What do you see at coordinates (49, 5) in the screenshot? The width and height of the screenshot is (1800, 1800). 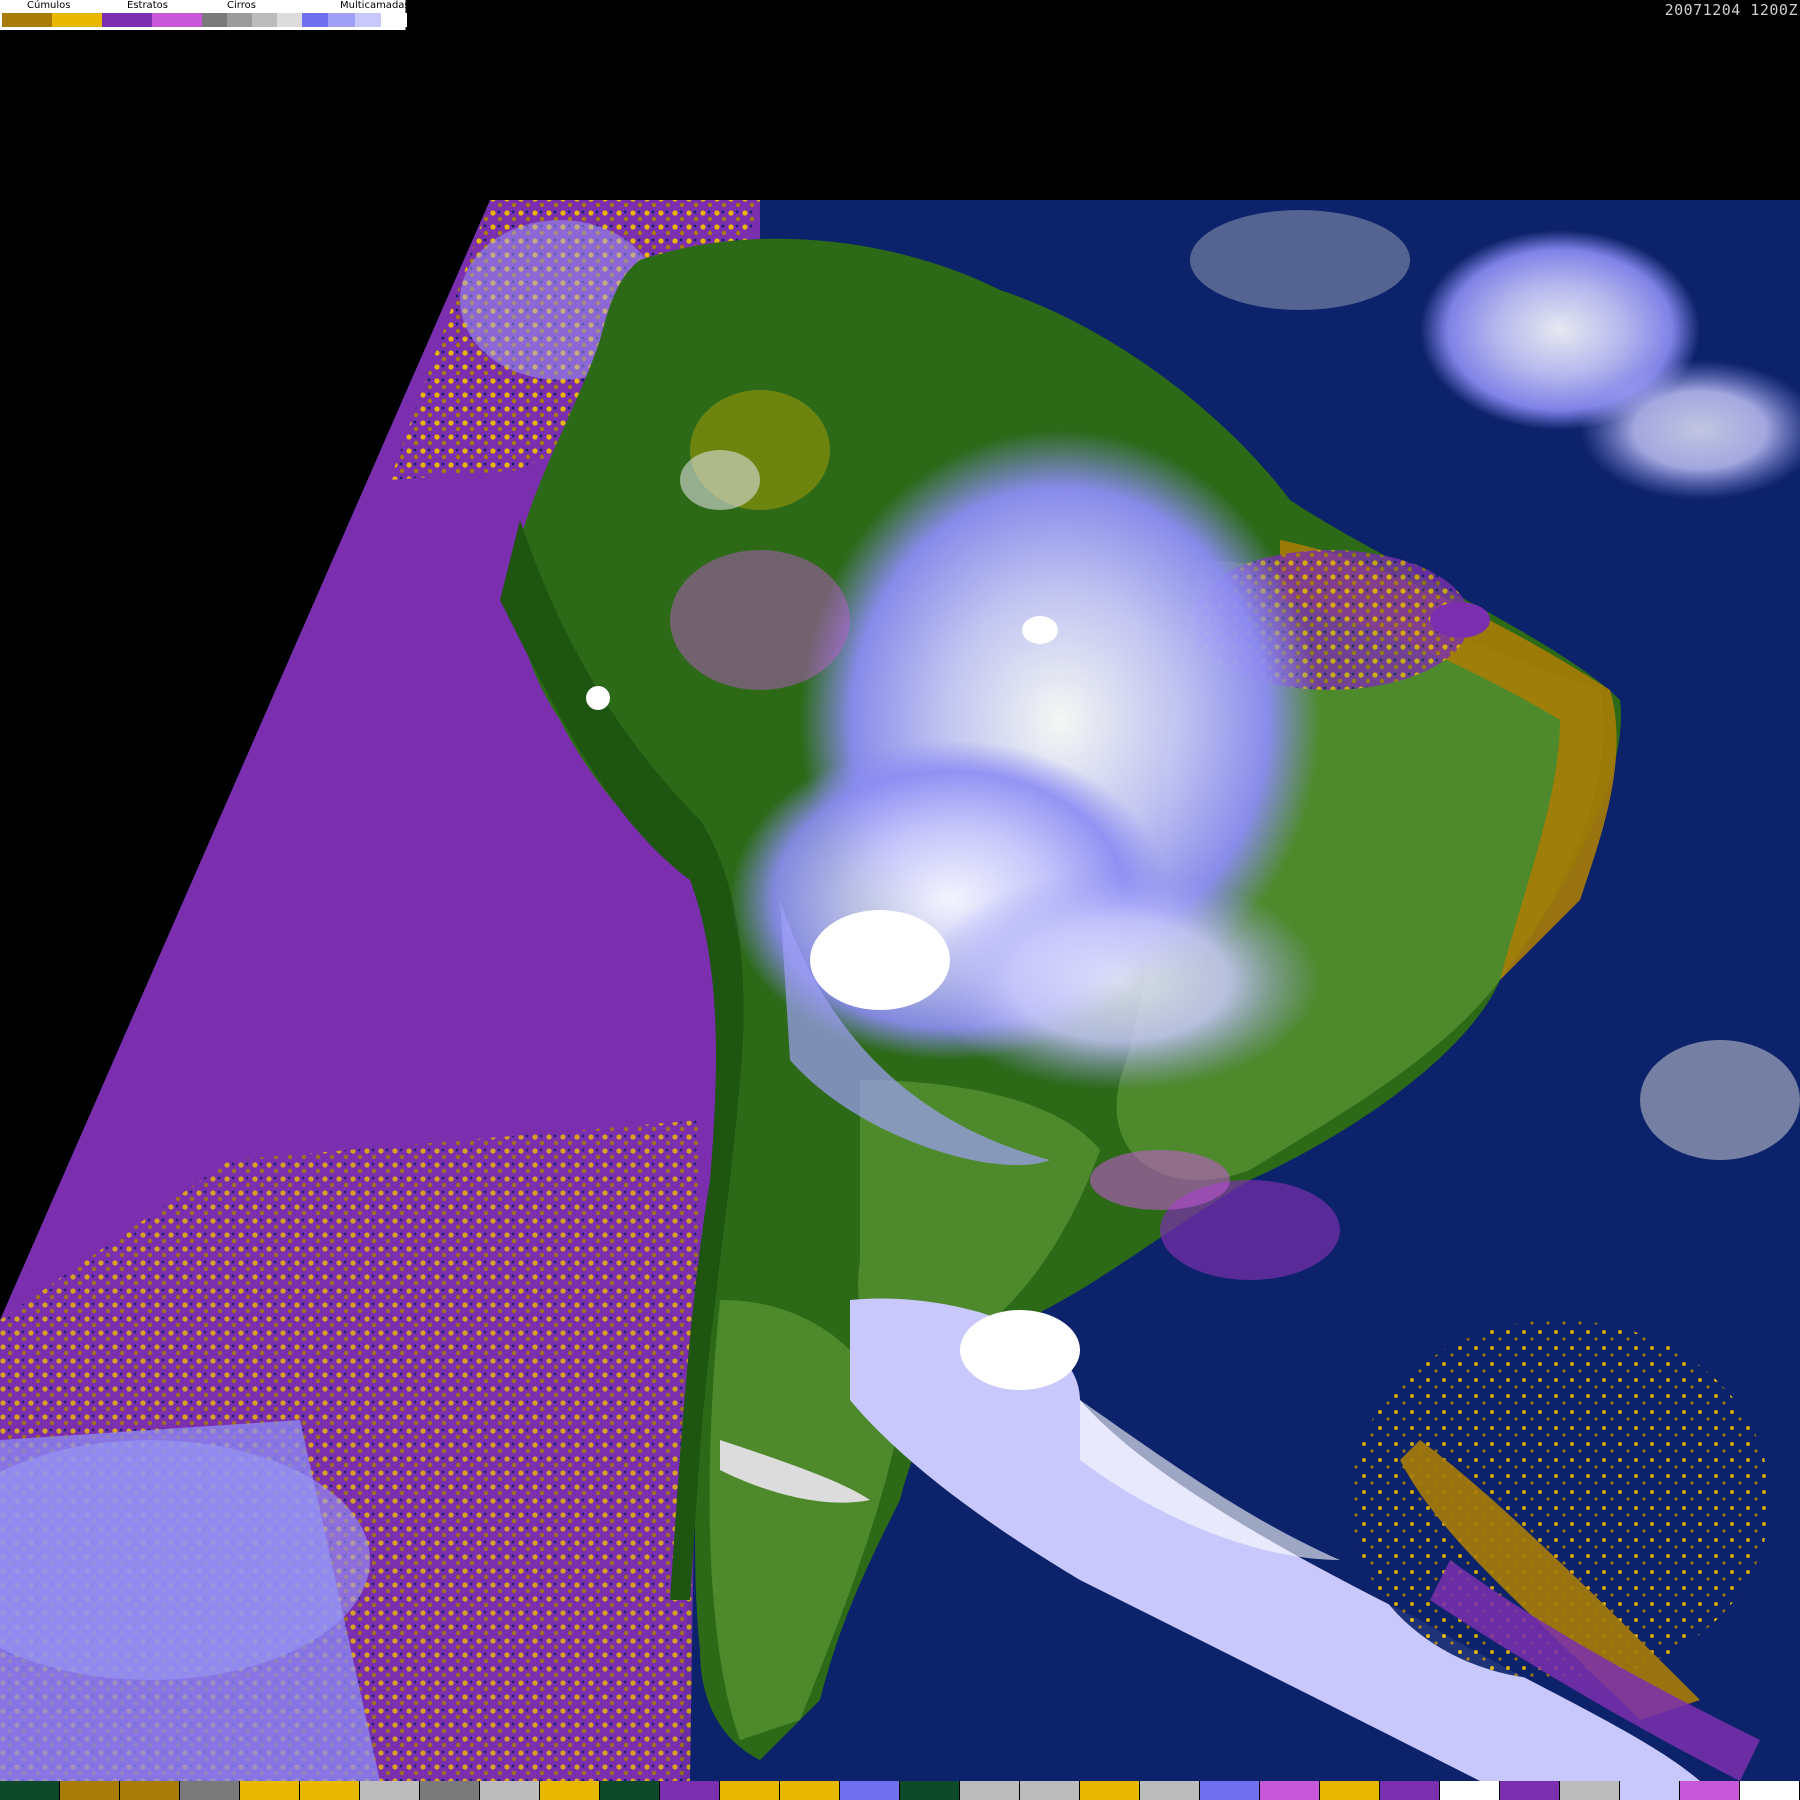 I see `legend-label: Cúmulos` at bounding box center [49, 5].